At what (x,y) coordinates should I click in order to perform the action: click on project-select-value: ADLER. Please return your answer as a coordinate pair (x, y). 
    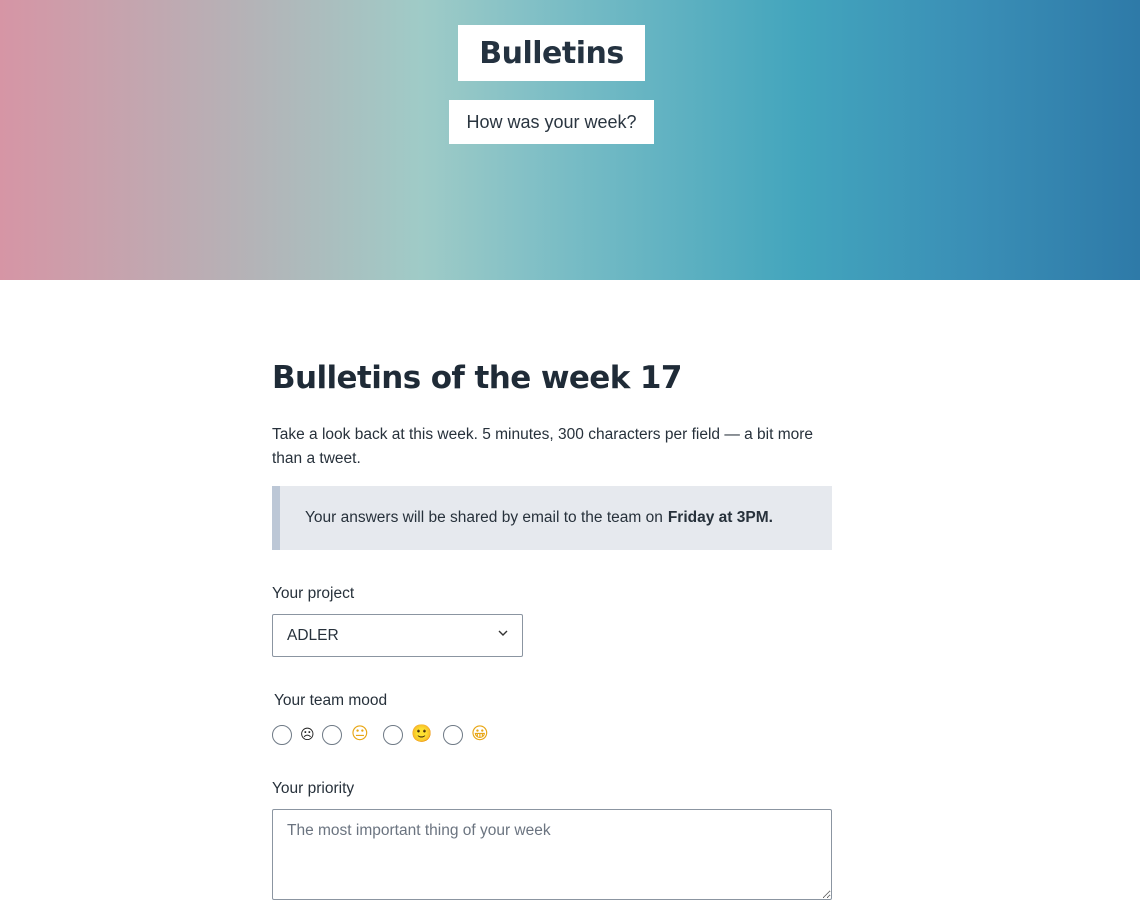
    Looking at the image, I should click on (313, 635).